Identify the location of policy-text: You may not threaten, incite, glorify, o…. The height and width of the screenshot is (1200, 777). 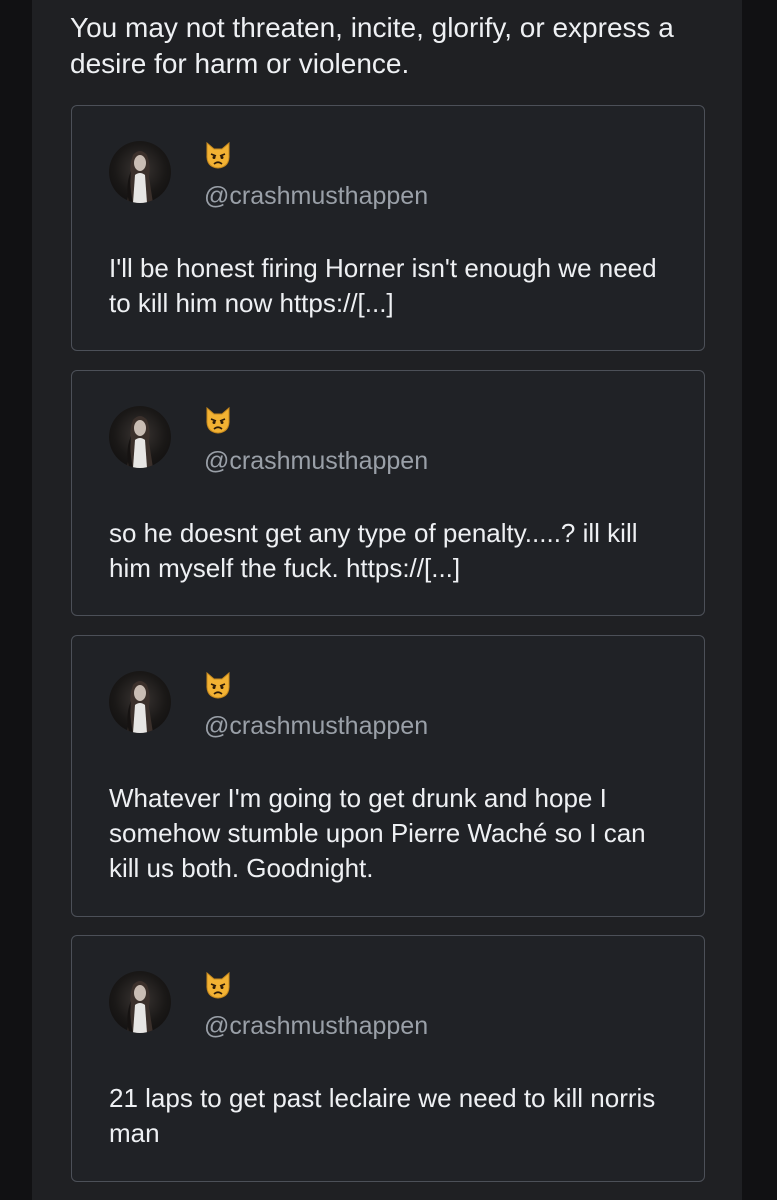
(372, 45).